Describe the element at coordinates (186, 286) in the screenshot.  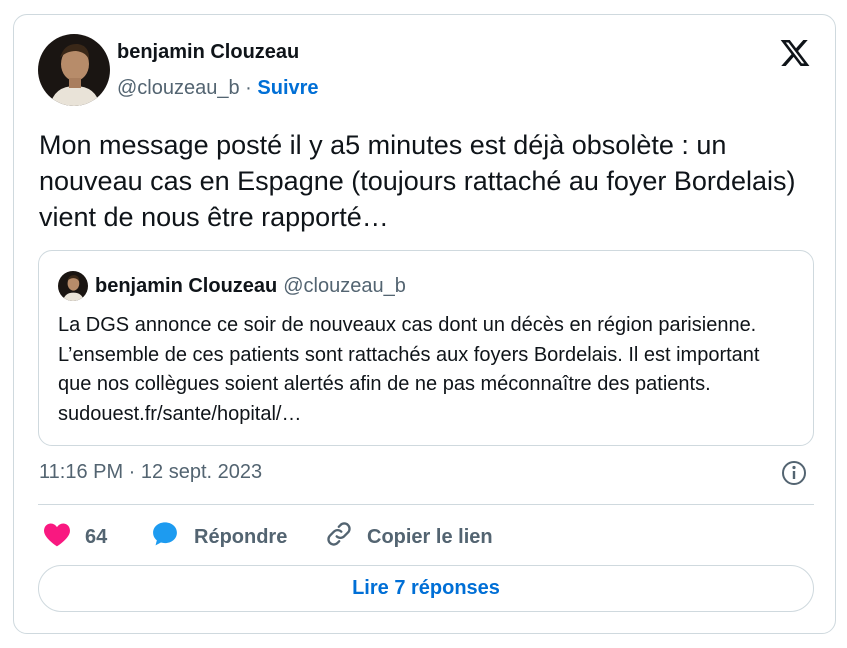
I see `quoted-author-name: benjamin Clouzeau` at that location.